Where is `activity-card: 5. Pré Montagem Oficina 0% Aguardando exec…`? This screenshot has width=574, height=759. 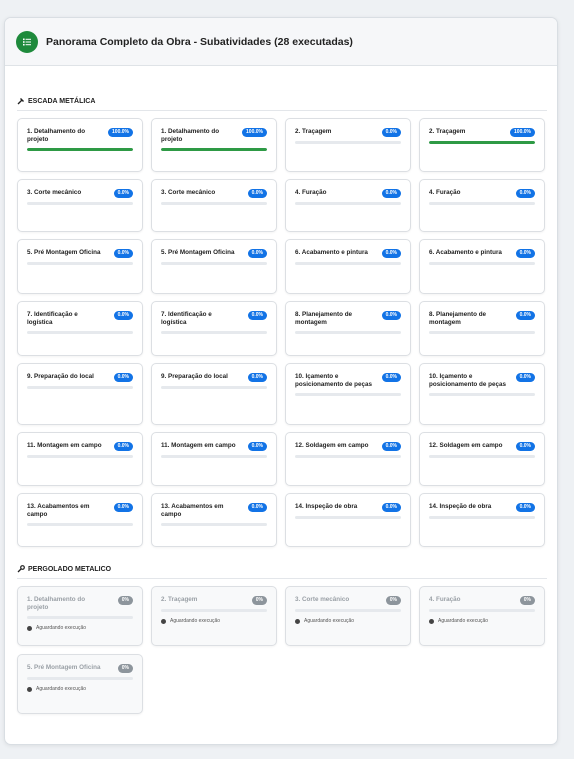
activity-card: 5. Pré Montagem Oficina 0% Aguardando exec… is located at coordinates (80, 684).